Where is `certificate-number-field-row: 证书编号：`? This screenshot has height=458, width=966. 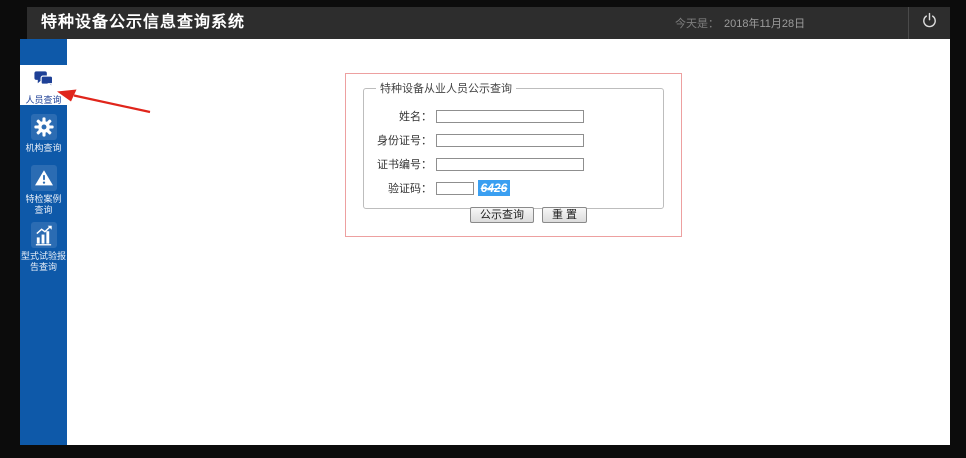 certificate-number-field-row: 证书编号： is located at coordinates (518, 164).